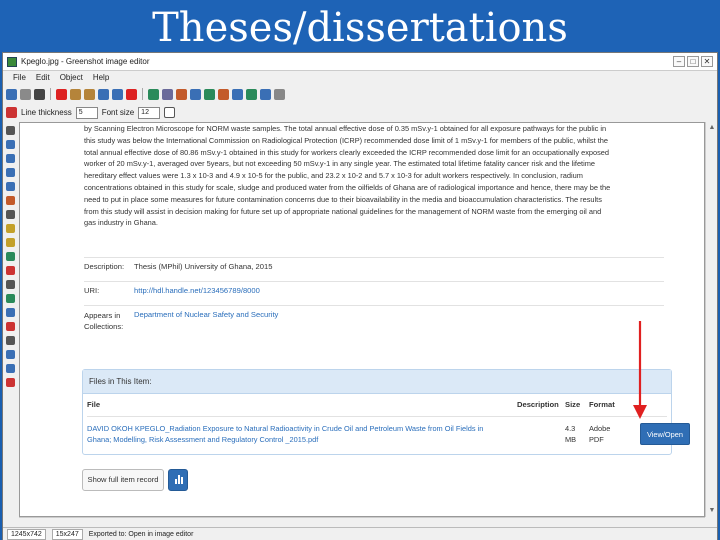  I want to click on obfuscate-tool-icon, so click(10, 256).